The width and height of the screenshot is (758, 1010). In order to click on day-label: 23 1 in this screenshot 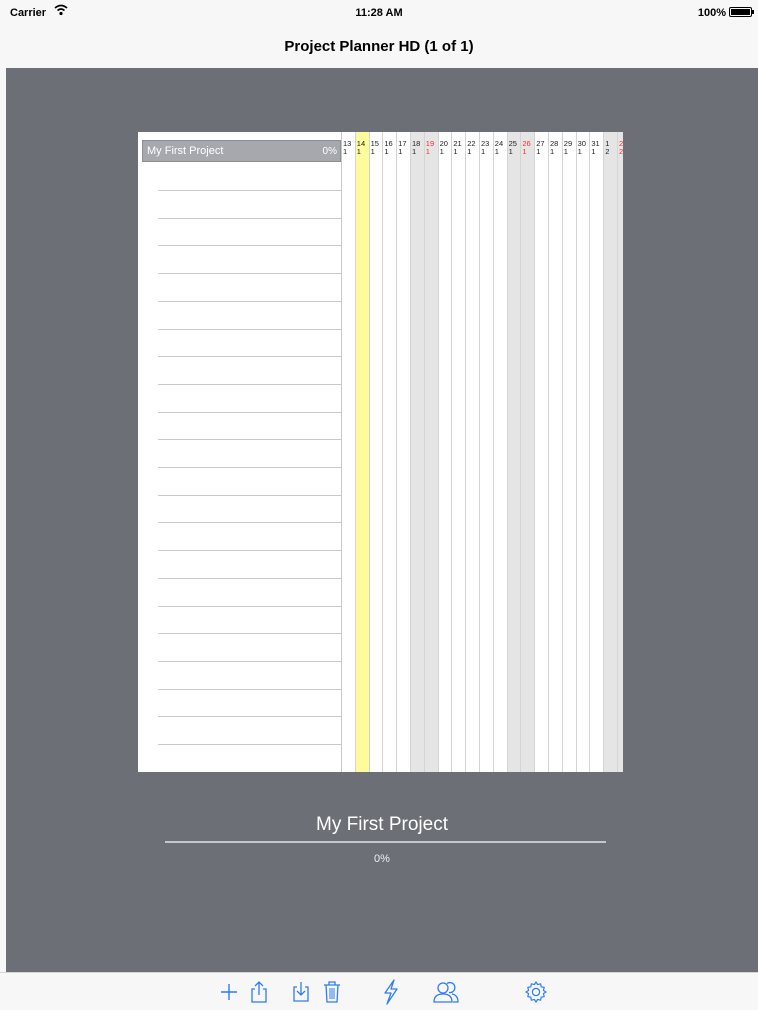, I will do `click(485, 148)`.